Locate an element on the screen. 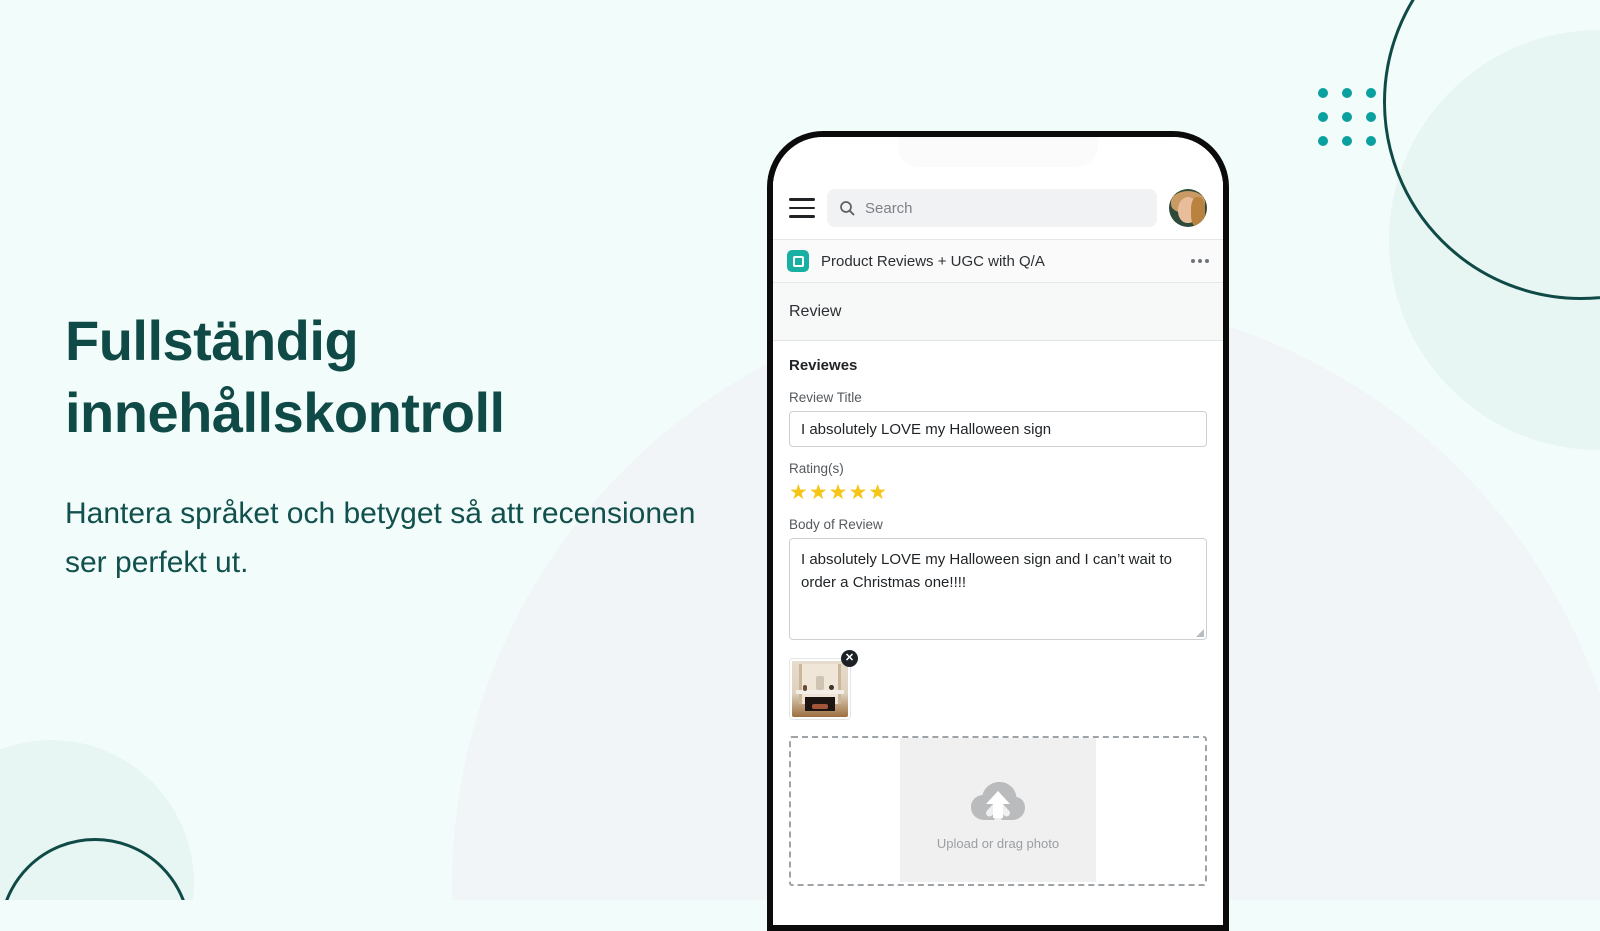 Image resolution: width=1600 pixels, height=931 pixels. body-of-review-label: Body of Review is located at coordinates (836, 524).